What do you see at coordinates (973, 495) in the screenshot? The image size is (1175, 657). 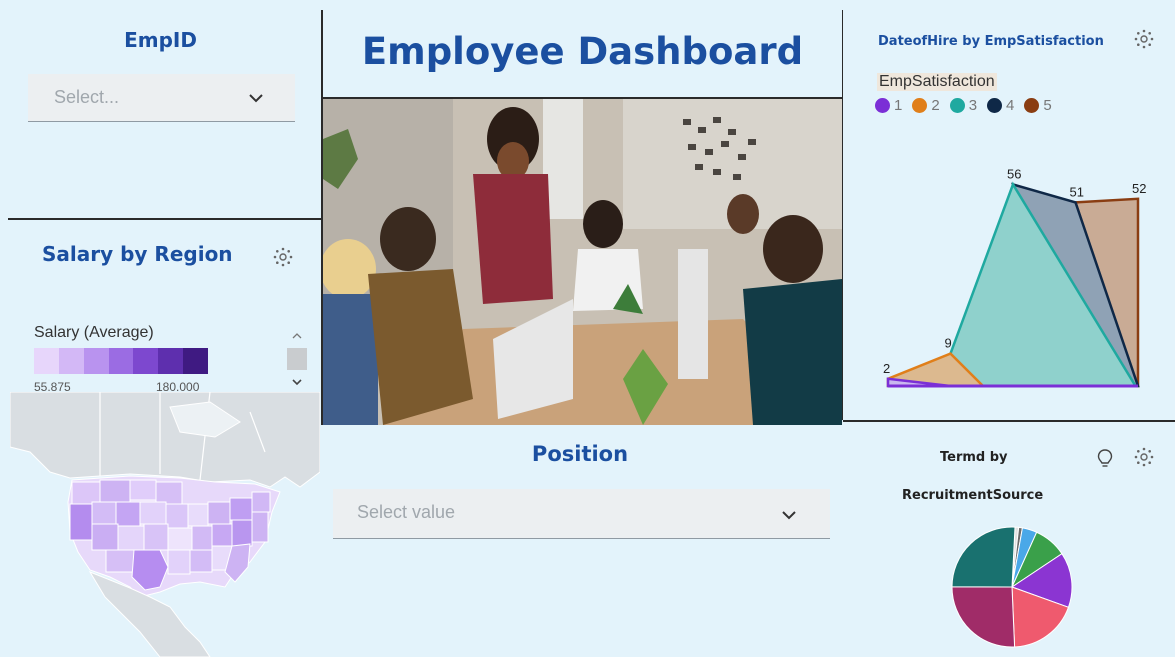 I see `pie-title-line2: RecruitmentSource` at bounding box center [973, 495].